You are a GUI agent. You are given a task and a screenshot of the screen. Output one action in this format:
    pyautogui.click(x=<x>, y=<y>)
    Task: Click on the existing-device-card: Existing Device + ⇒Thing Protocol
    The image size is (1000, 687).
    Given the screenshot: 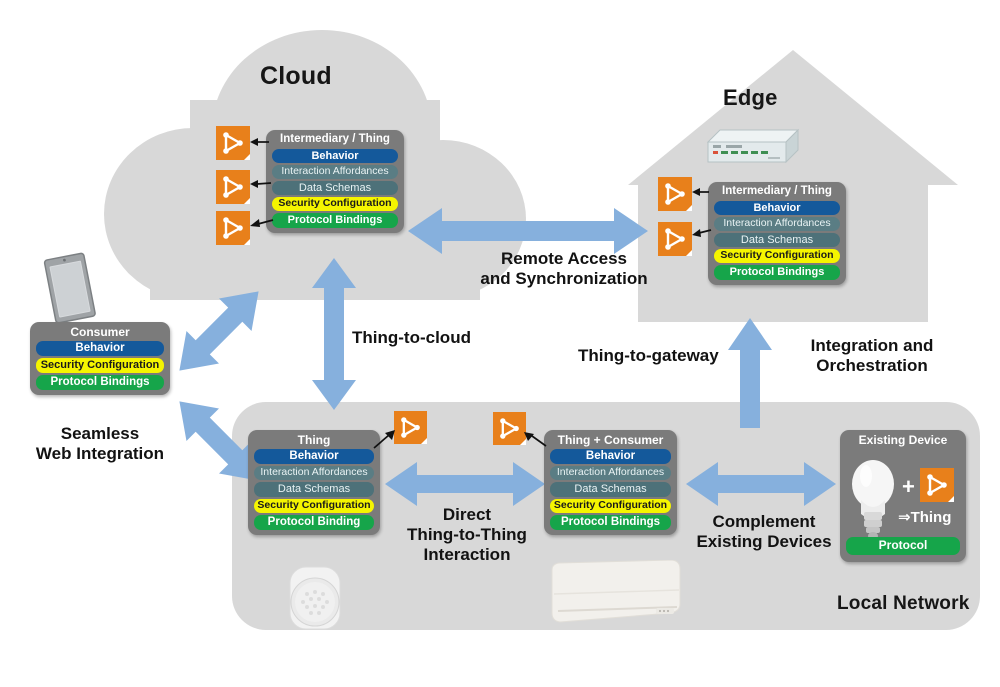 What is the action you would take?
    pyautogui.click(x=903, y=496)
    